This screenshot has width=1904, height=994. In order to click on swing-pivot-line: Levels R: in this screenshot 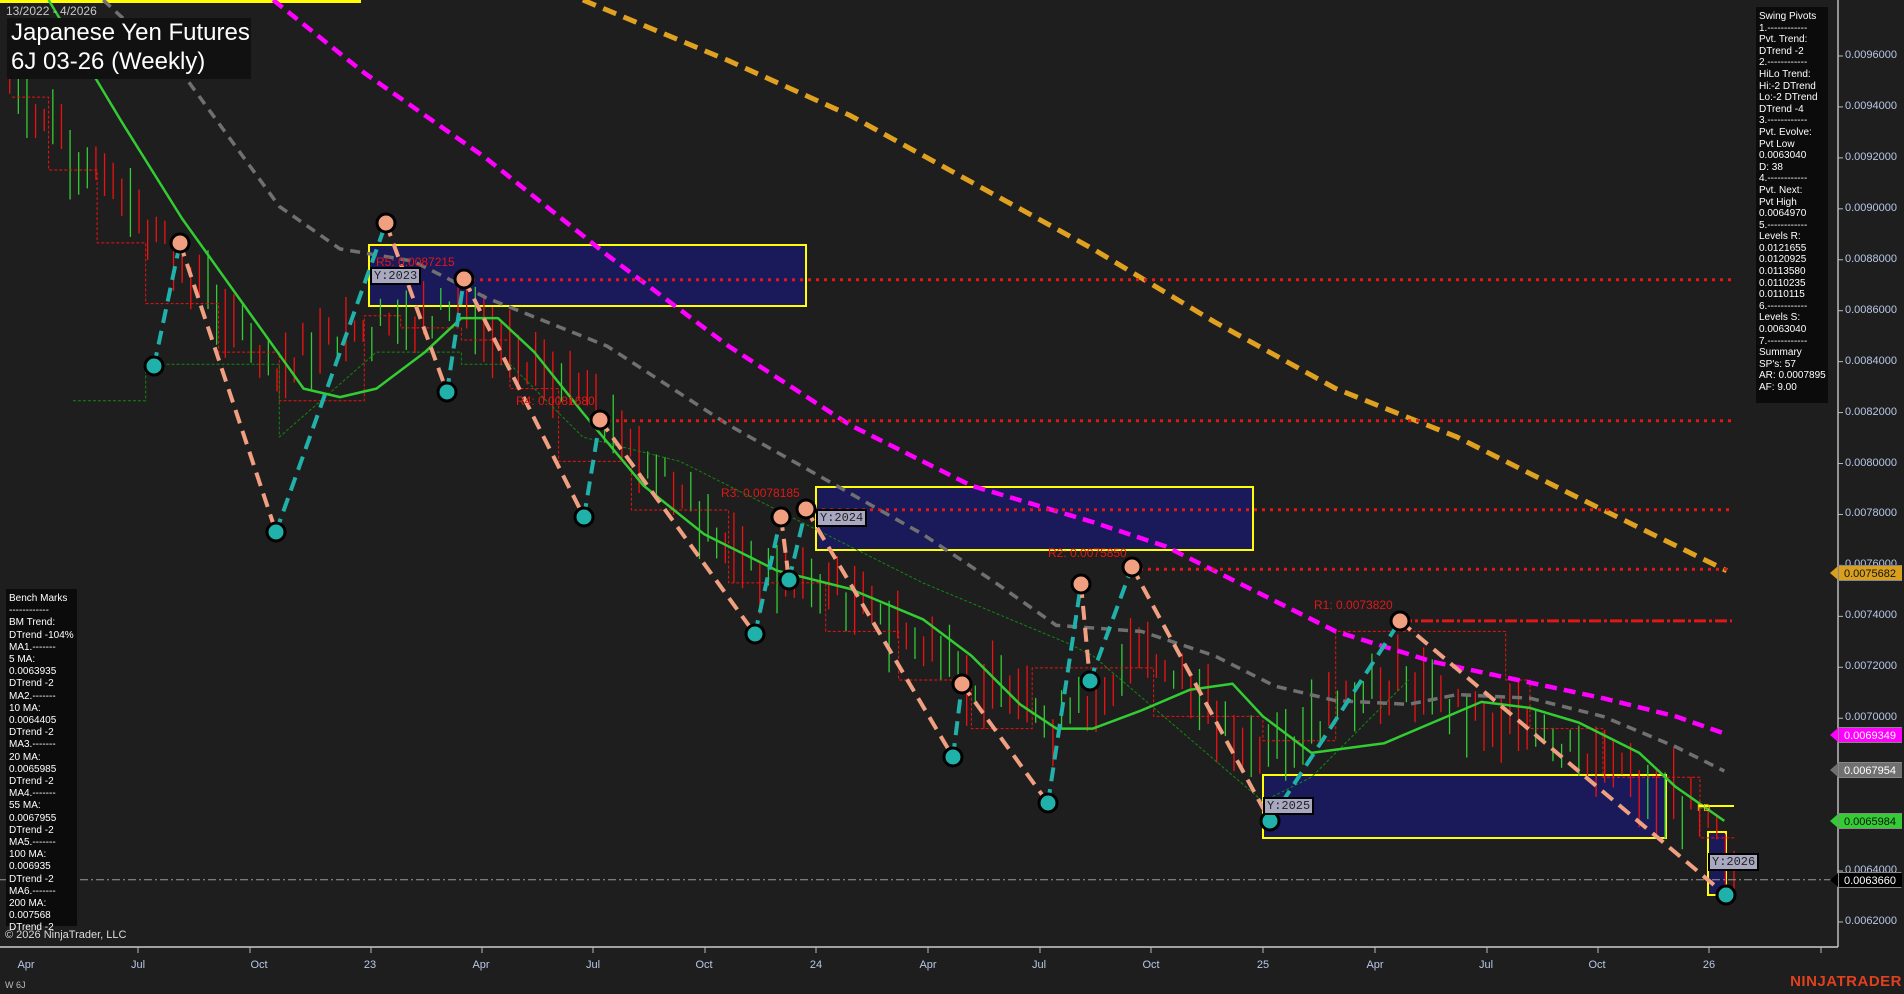, I will do `click(1780, 237)`.